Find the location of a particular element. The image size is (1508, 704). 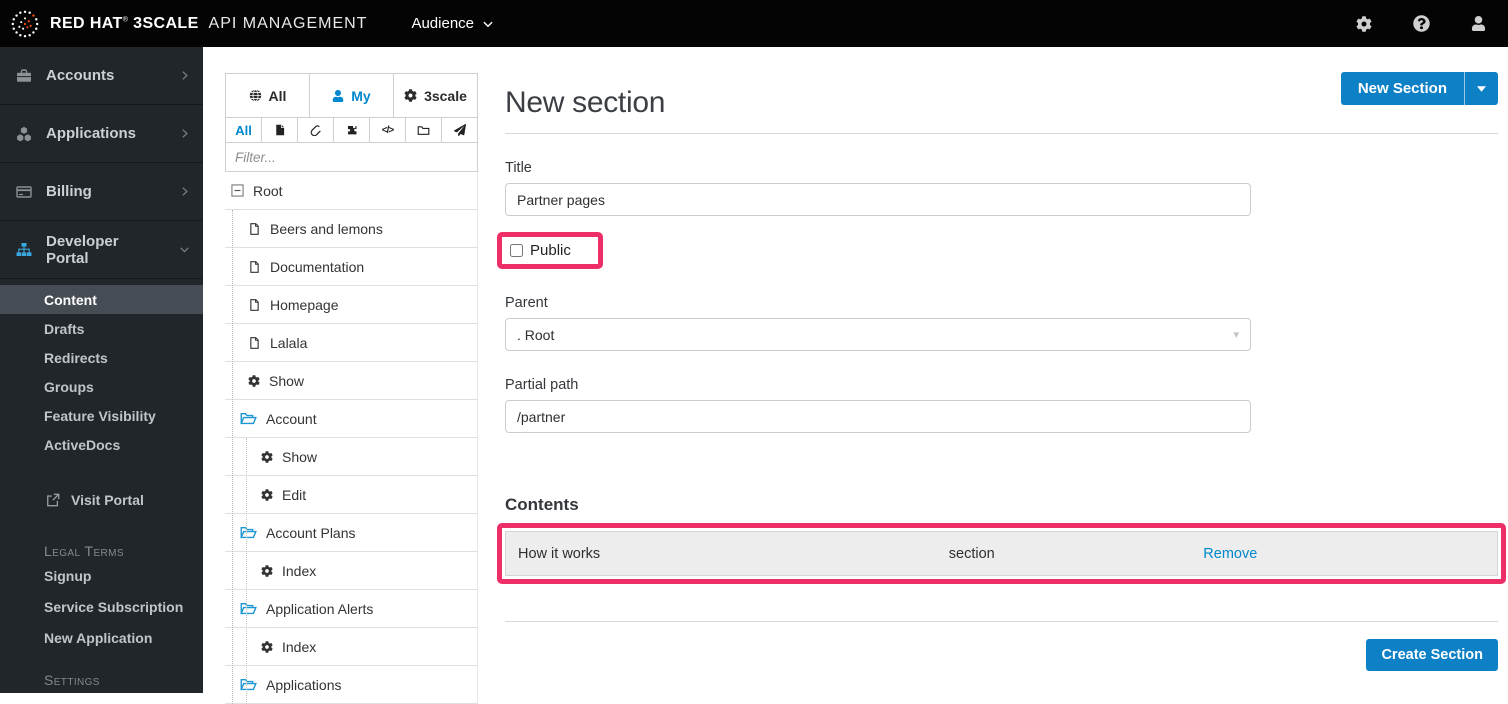

tab-label: My is located at coordinates (361, 95).